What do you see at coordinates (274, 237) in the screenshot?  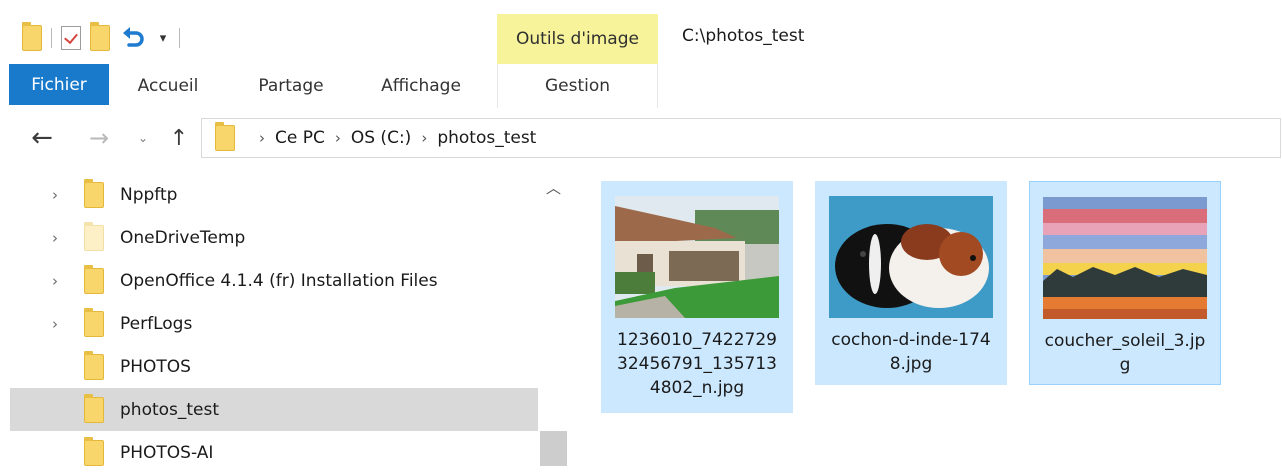 I see `tree-item-onedrivetemp: › OneDriveTemp` at bounding box center [274, 237].